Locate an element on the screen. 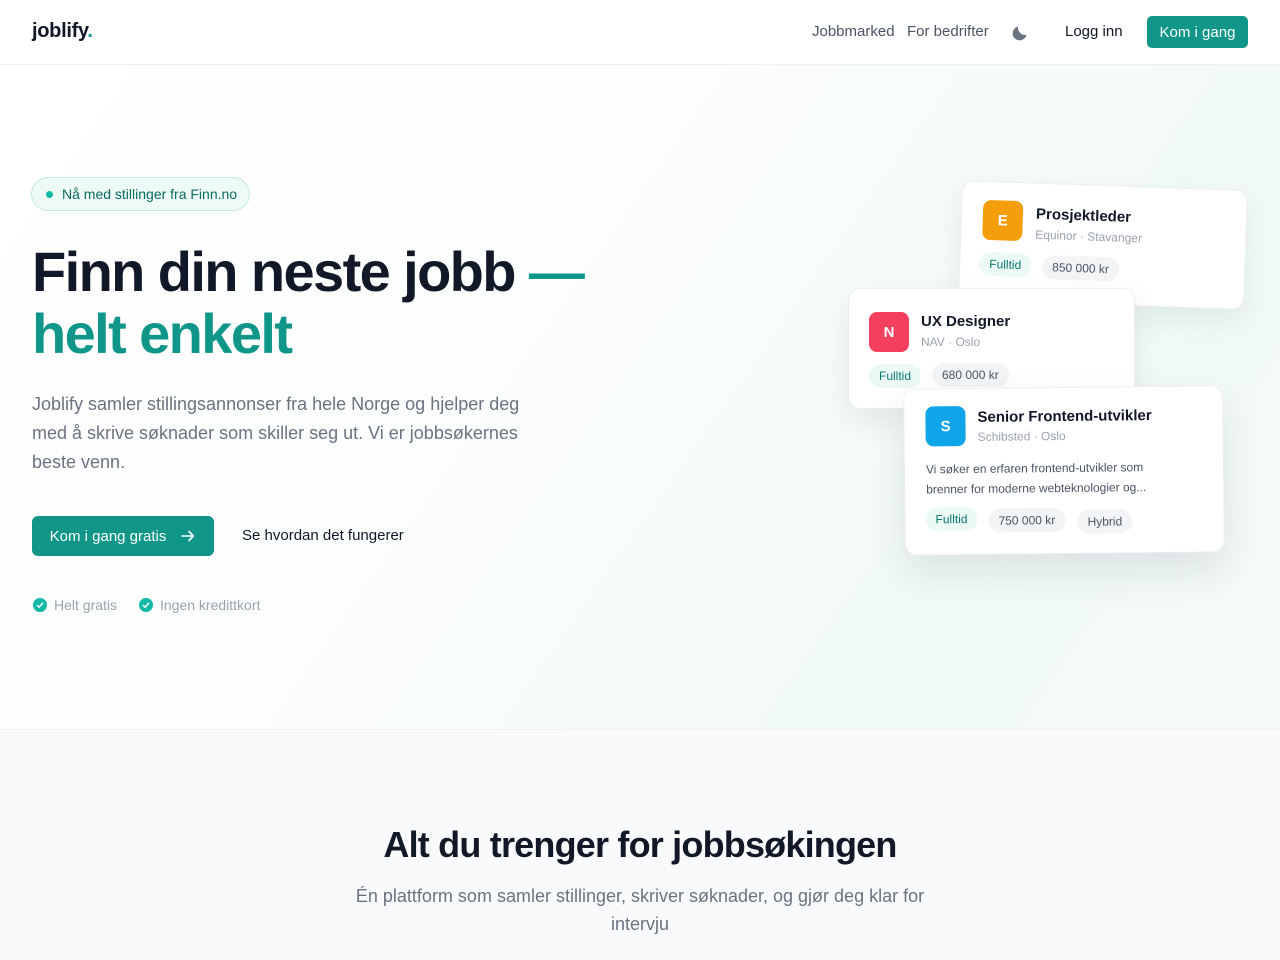 The width and height of the screenshot is (1280, 960). salary-tag: 750 000 kr is located at coordinates (1027, 520).